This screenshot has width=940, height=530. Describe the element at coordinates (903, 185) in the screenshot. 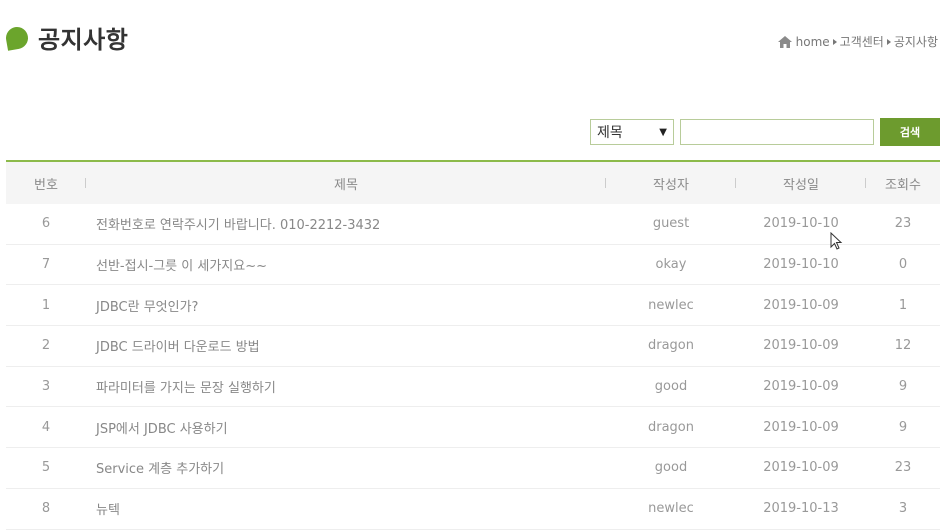

I see `header-hits: 조회수` at that location.